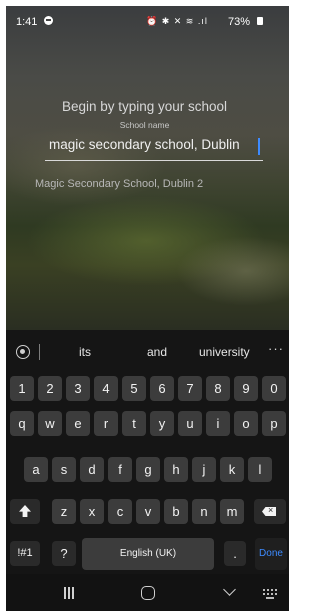 This screenshot has width=320, height=611. I want to click on status-bar: 1:41 ⏰ ✱ ✕ ≋ .ıl 73%, so click(147, 20).